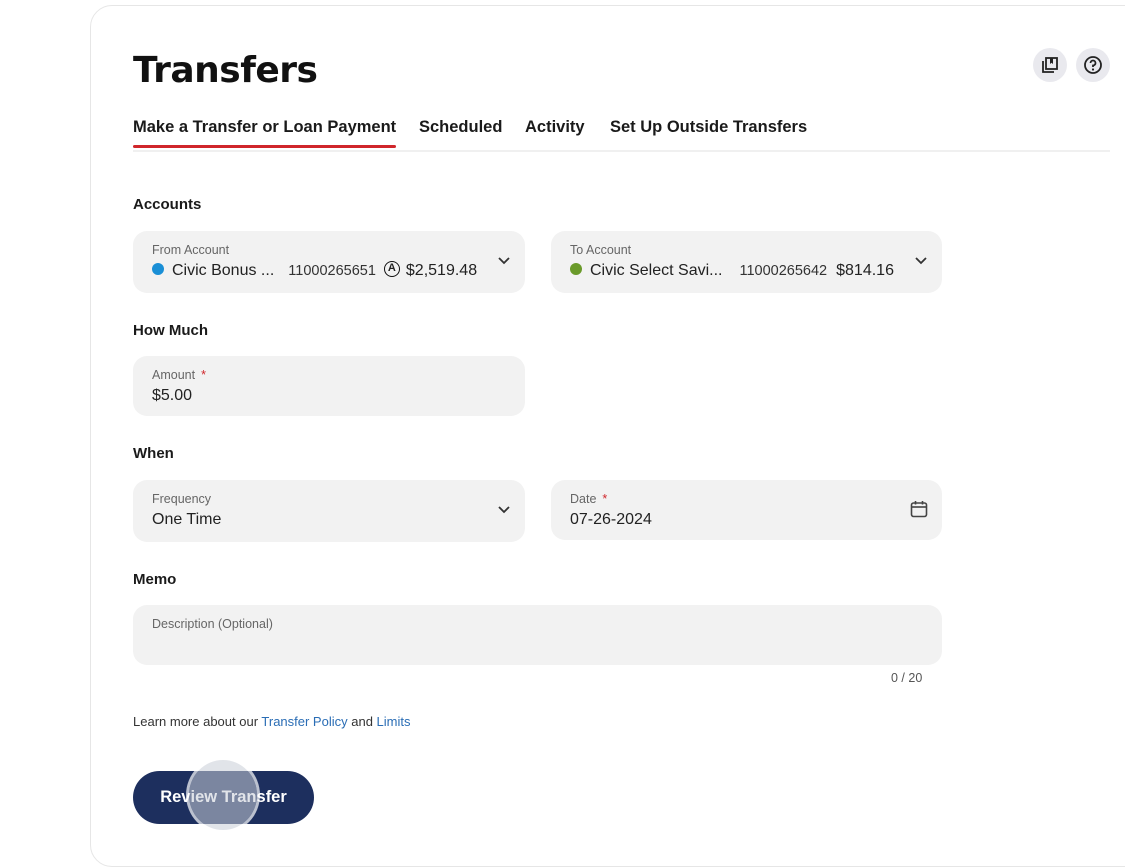  What do you see at coordinates (332, 271) in the screenshot?
I see `from-account-number: 11000265651` at bounding box center [332, 271].